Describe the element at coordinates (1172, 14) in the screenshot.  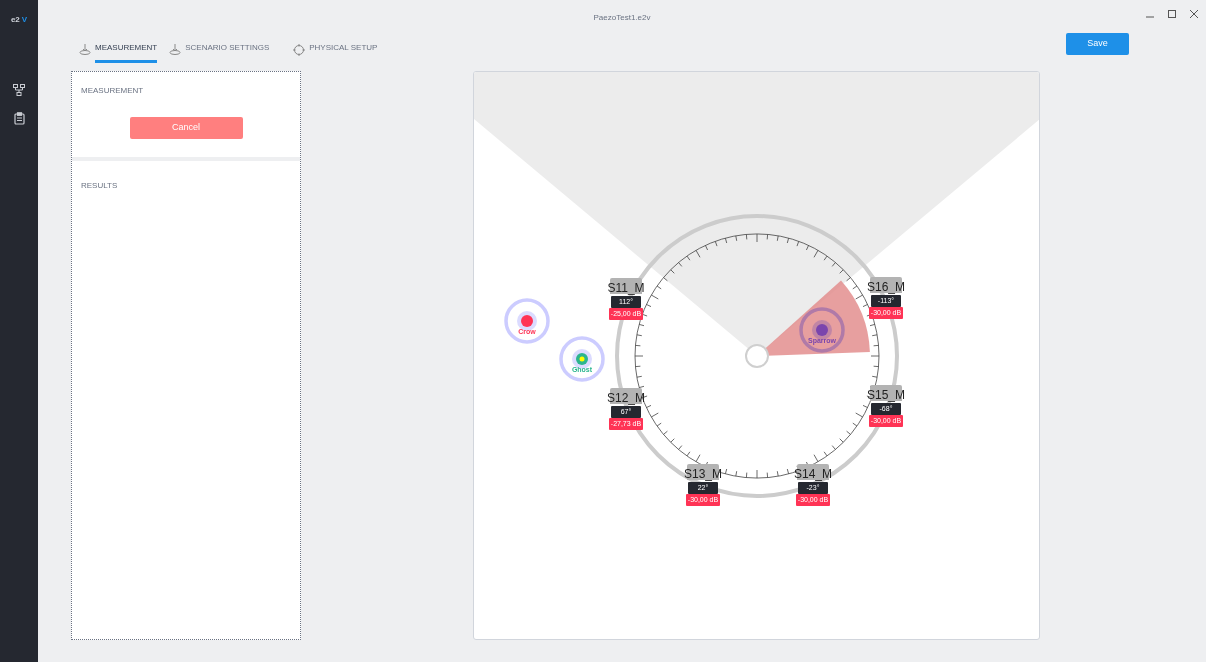
I see `maximize-icon` at that location.